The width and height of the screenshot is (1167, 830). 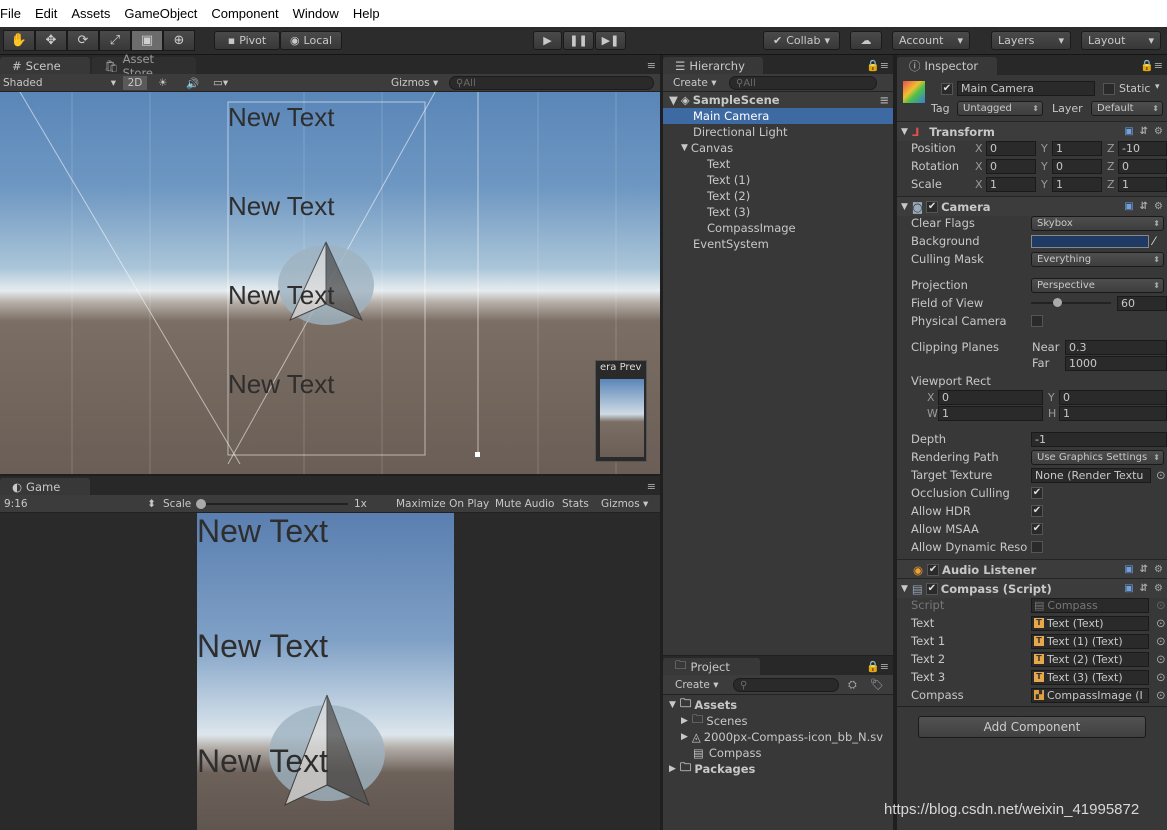 What do you see at coordinates (711, 667) in the screenshot?
I see `tab-project: 🗀 Project` at bounding box center [711, 667].